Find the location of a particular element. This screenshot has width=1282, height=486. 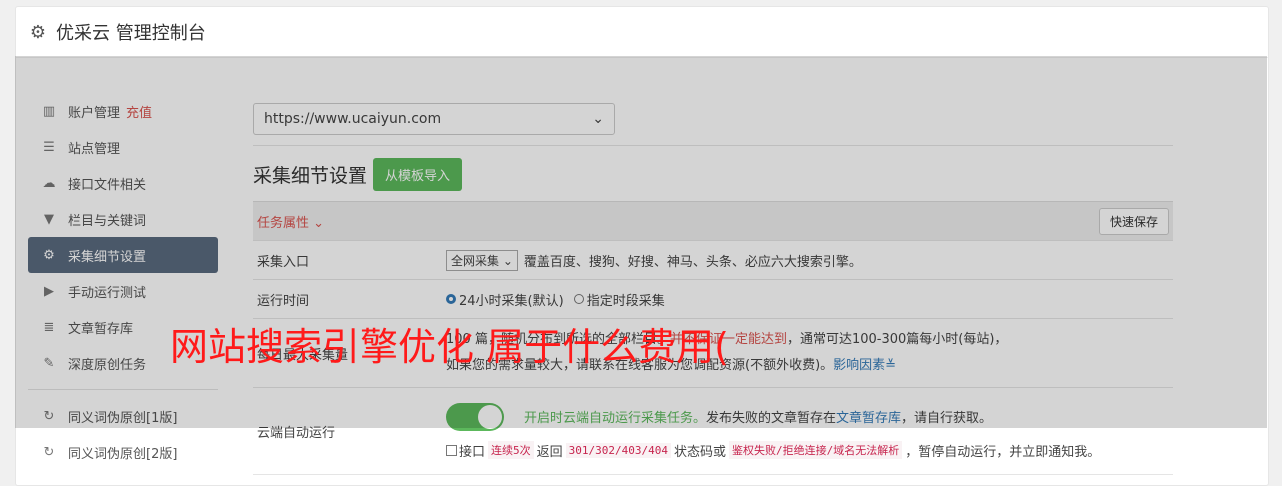

task-props-toggle: 任务属性 ⌄ is located at coordinates (290, 221).